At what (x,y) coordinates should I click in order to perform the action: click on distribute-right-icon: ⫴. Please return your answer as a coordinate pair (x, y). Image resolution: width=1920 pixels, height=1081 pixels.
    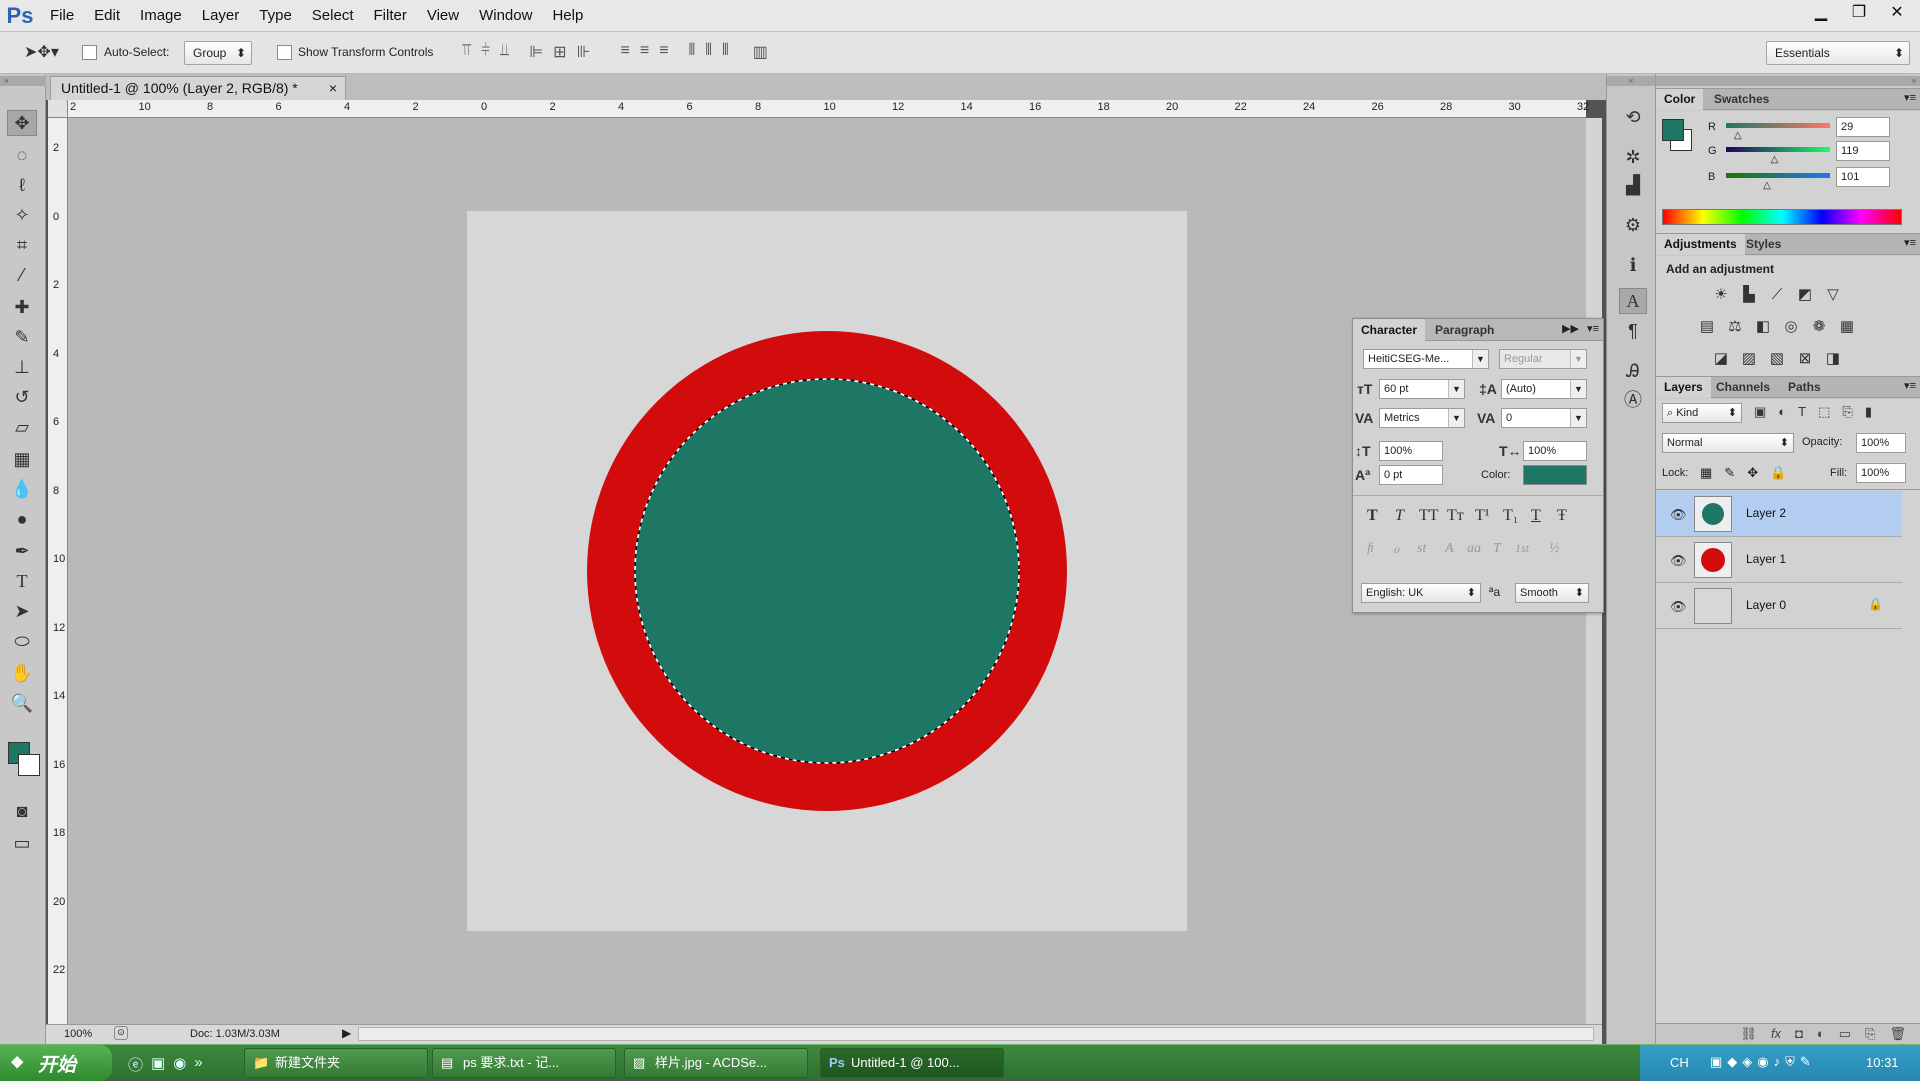
    Looking at the image, I should click on (725, 52).